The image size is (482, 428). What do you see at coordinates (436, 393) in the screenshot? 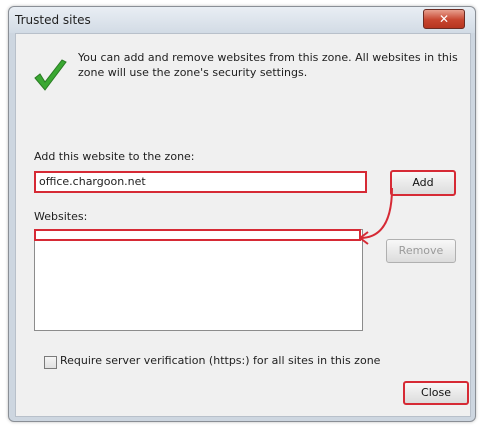
I see `close-button: Close` at bounding box center [436, 393].